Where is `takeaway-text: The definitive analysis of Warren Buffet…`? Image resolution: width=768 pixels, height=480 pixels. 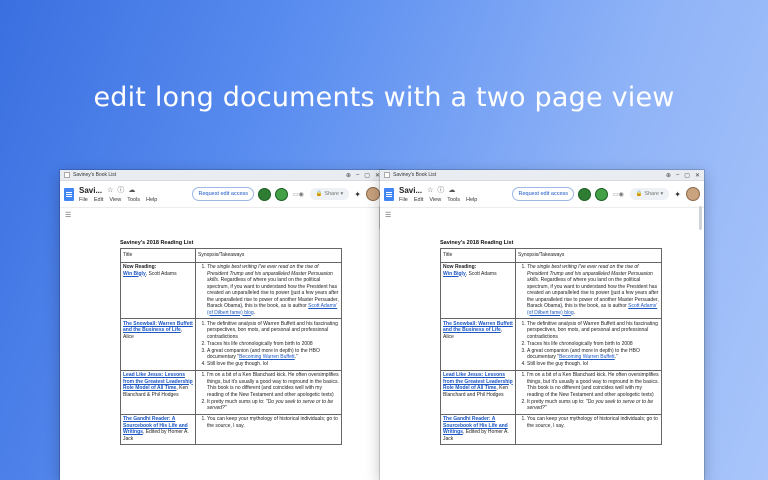
takeaway-text: The definitive analysis of Warren Buffet… is located at coordinates (272, 330).